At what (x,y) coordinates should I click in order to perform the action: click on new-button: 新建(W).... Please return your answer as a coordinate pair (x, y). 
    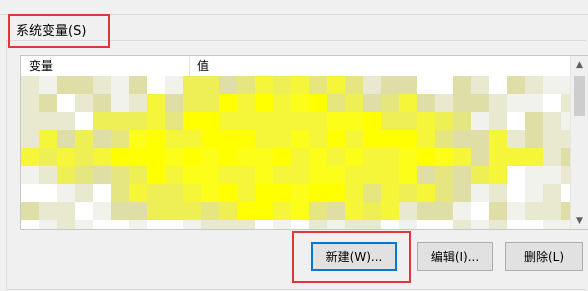
    Looking at the image, I should click on (354, 256).